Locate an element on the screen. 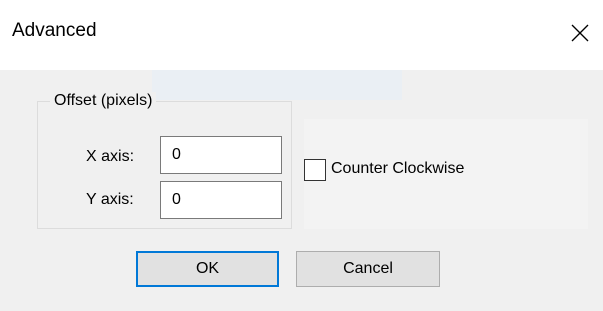 The image size is (603, 311). y-axis-label: Y axis: is located at coordinates (110, 199).